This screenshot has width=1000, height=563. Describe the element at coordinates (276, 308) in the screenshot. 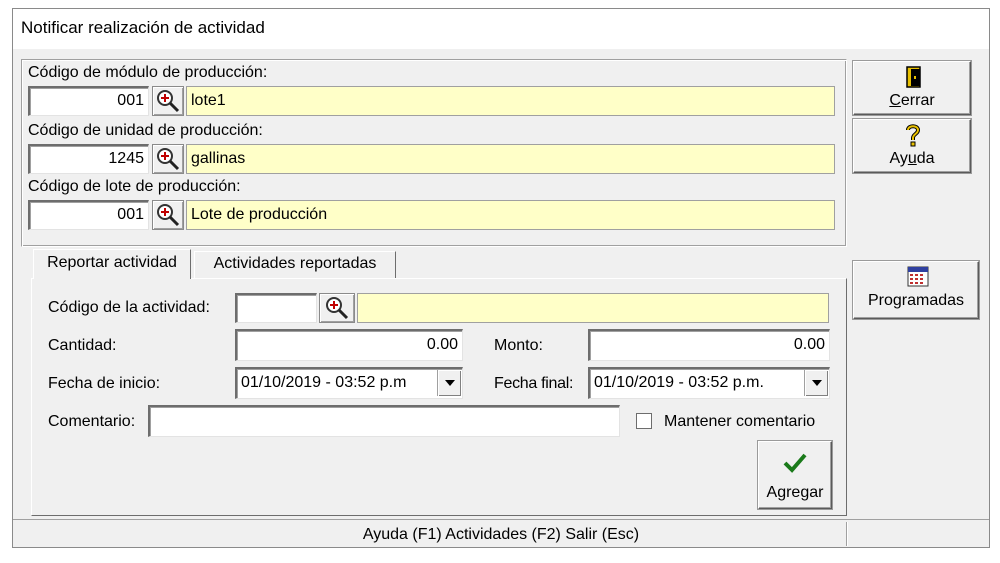

I see `actividad-code-input` at that location.